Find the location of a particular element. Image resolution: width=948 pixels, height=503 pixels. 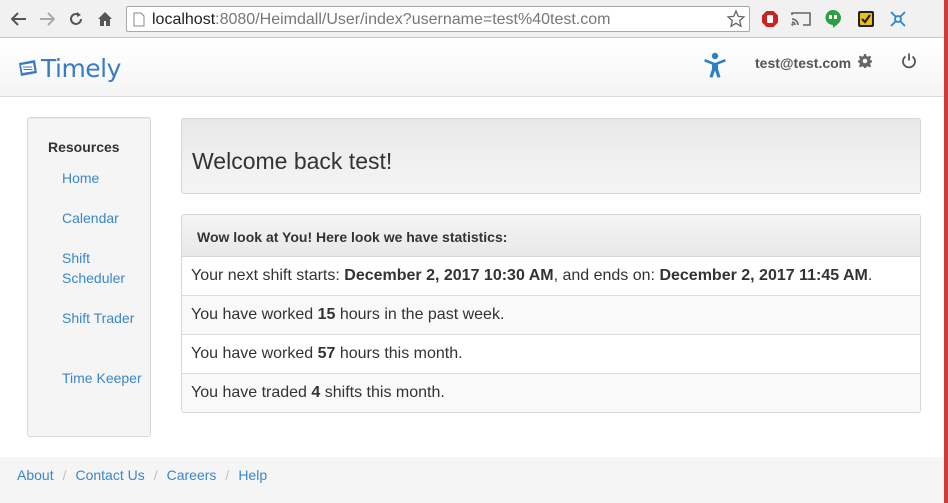

reload-button is located at coordinates (76, 19).